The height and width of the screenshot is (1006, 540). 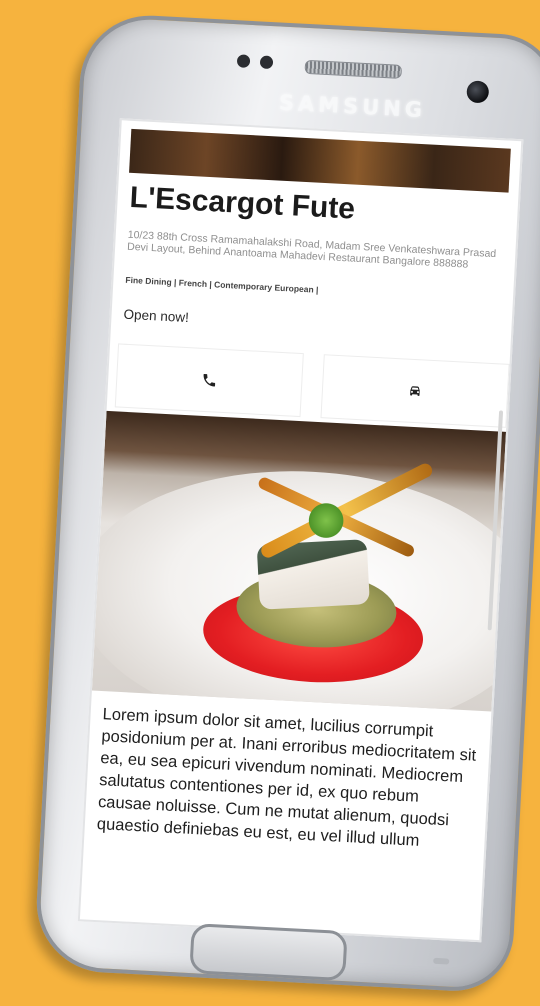 What do you see at coordinates (353, 69) in the screenshot?
I see `earpiece-speaker` at bounding box center [353, 69].